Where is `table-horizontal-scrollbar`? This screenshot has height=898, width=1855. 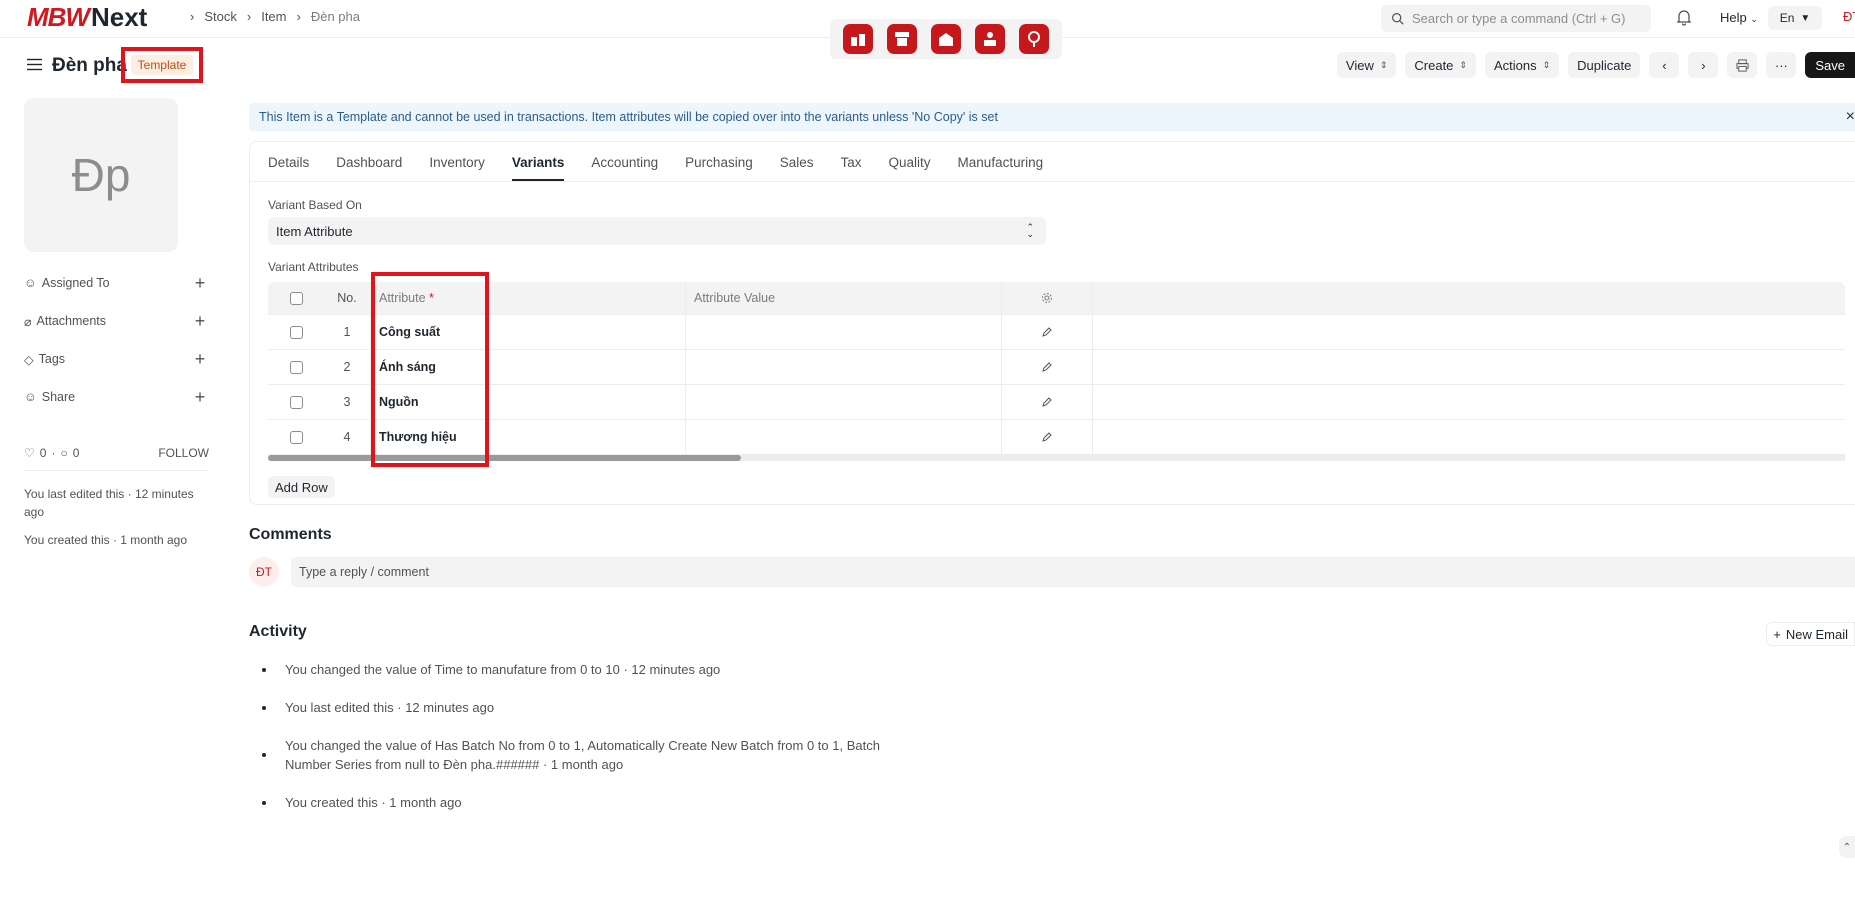 table-horizontal-scrollbar is located at coordinates (1056, 458).